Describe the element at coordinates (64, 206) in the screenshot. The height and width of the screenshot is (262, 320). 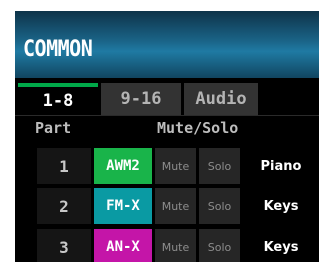
I see `part-number: 2` at that location.